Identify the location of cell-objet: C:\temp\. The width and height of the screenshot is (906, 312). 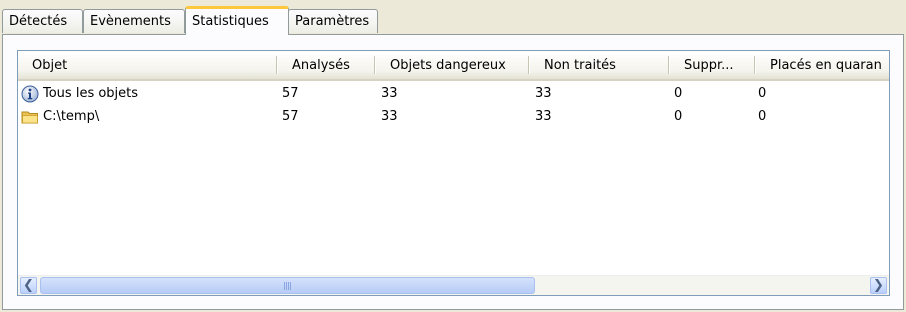
(60, 117).